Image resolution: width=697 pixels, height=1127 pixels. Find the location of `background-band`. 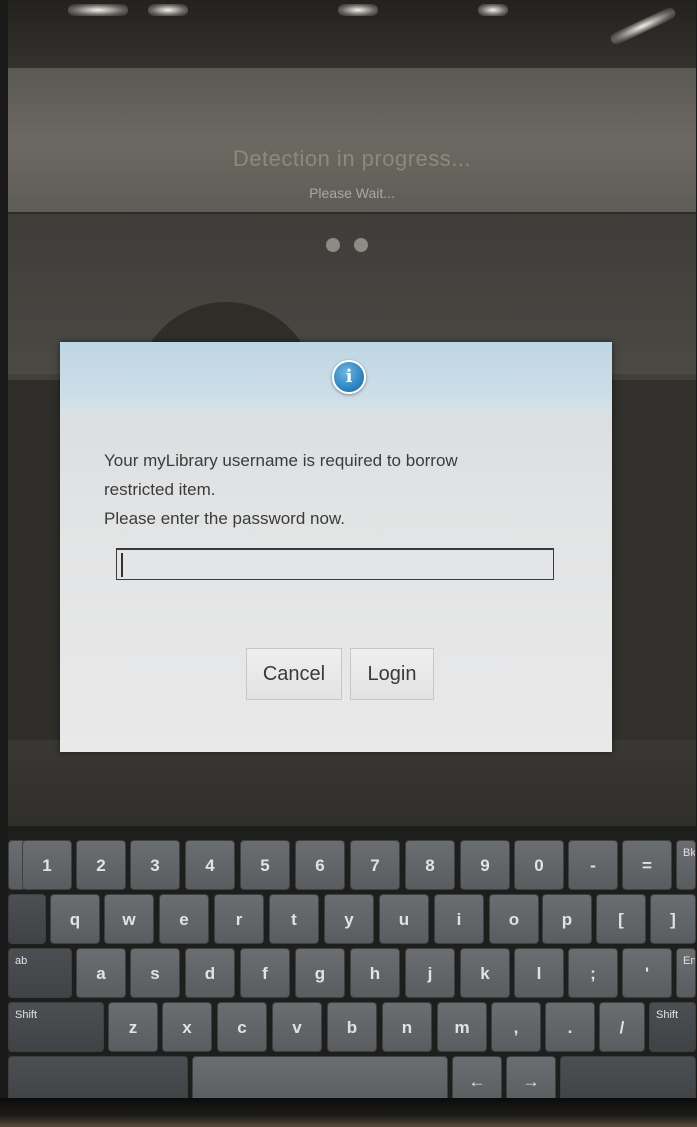

background-band is located at coordinates (352, 787).